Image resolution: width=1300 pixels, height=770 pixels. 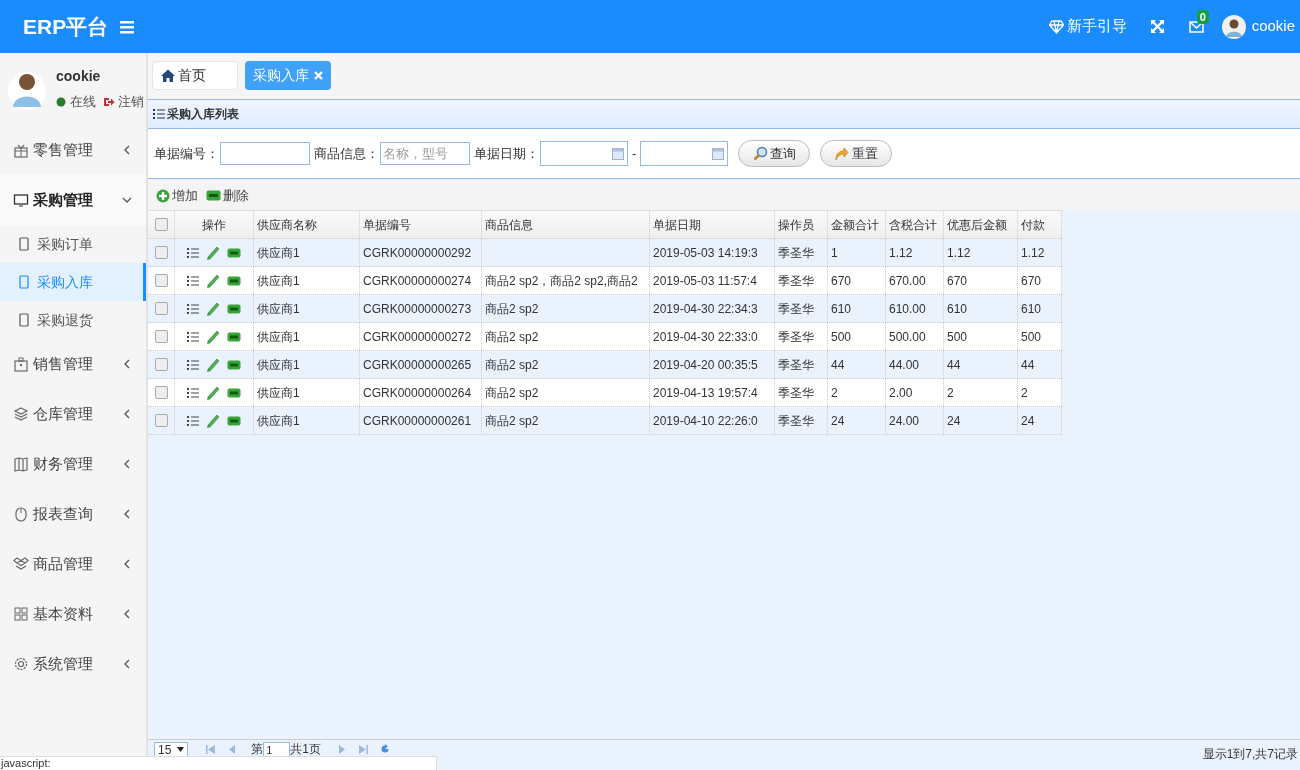 I want to click on menu-icon, so click(x=127, y=26).